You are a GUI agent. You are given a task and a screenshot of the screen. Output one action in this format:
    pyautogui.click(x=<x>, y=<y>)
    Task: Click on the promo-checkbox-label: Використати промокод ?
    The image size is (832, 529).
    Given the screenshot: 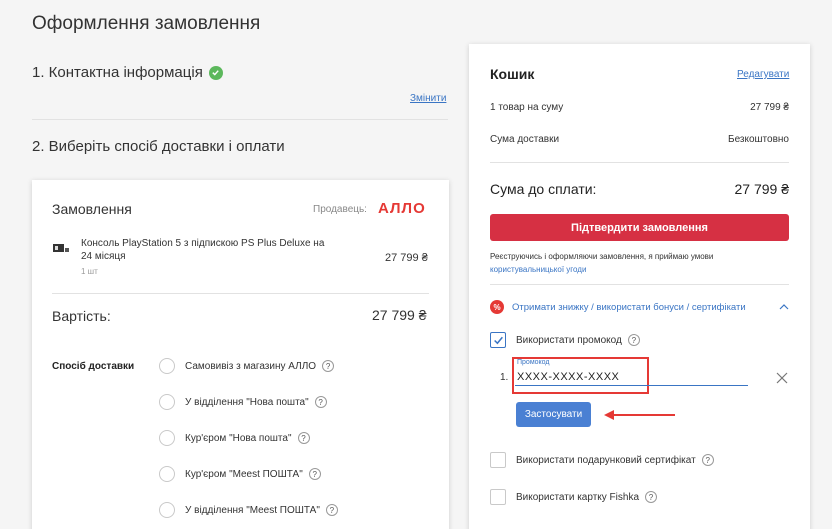 What is the action you would take?
    pyautogui.click(x=578, y=340)
    